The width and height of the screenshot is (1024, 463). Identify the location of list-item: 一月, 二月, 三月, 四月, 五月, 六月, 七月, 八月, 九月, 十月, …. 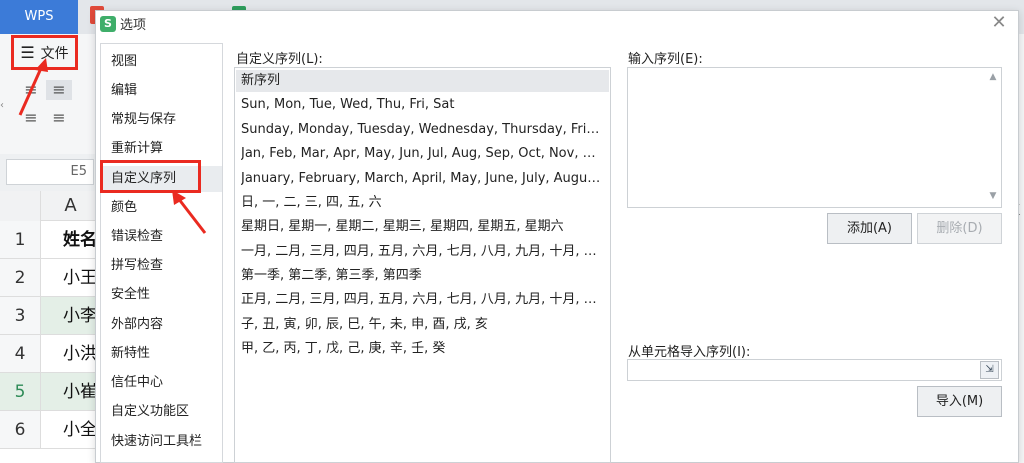
(423, 252).